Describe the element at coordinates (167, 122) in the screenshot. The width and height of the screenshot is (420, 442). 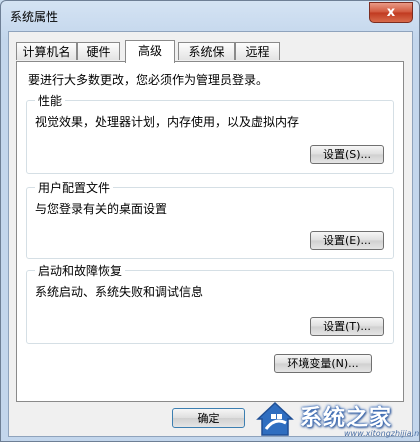
I see `performance-description: 视觉效果，处理器计划，内存使用，以及虚拟内存` at that location.